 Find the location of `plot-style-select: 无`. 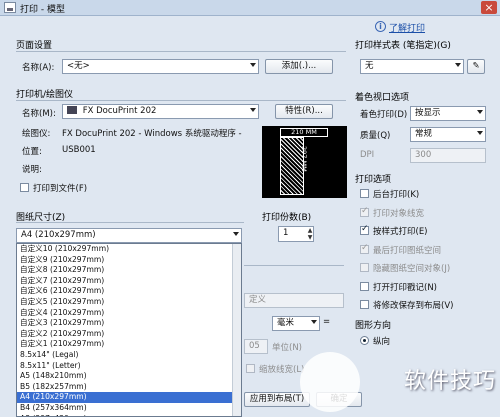

plot-style-select: 无 is located at coordinates (412, 66).